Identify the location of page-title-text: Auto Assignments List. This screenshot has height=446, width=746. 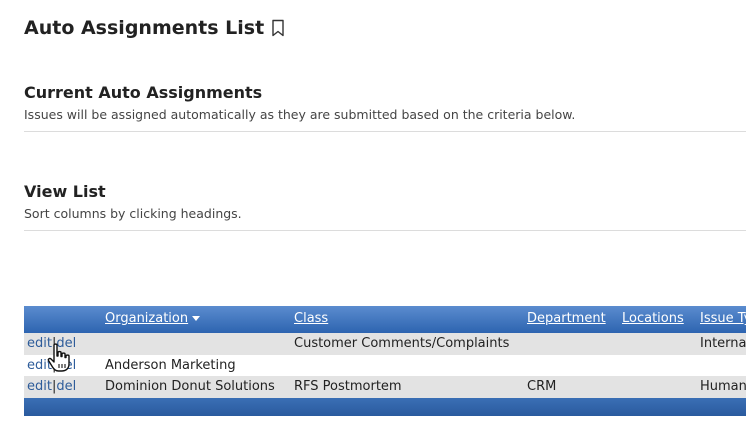
(144, 28).